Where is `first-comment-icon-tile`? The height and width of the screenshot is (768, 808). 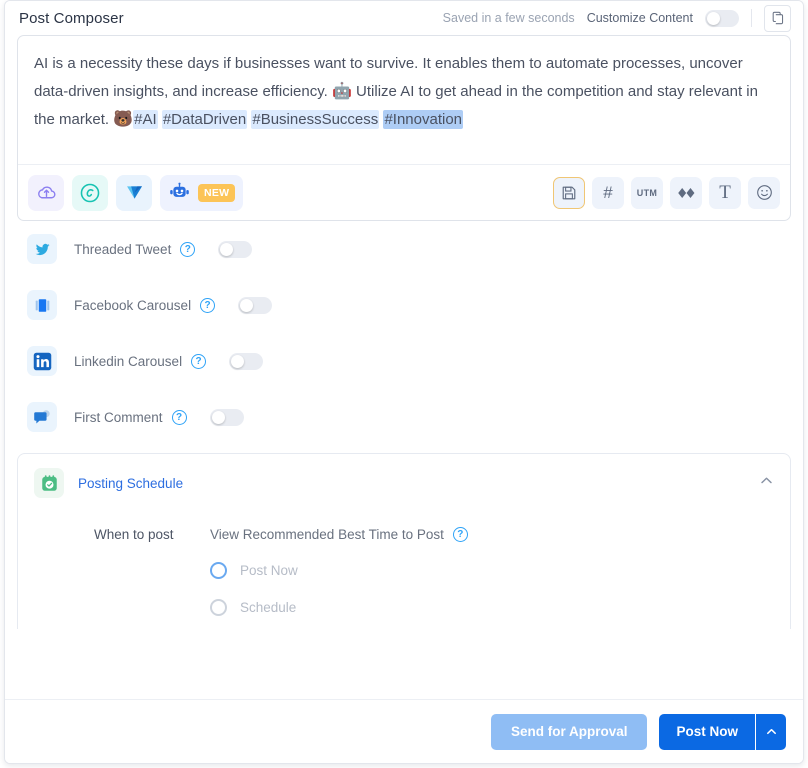 first-comment-icon-tile is located at coordinates (42, 417).